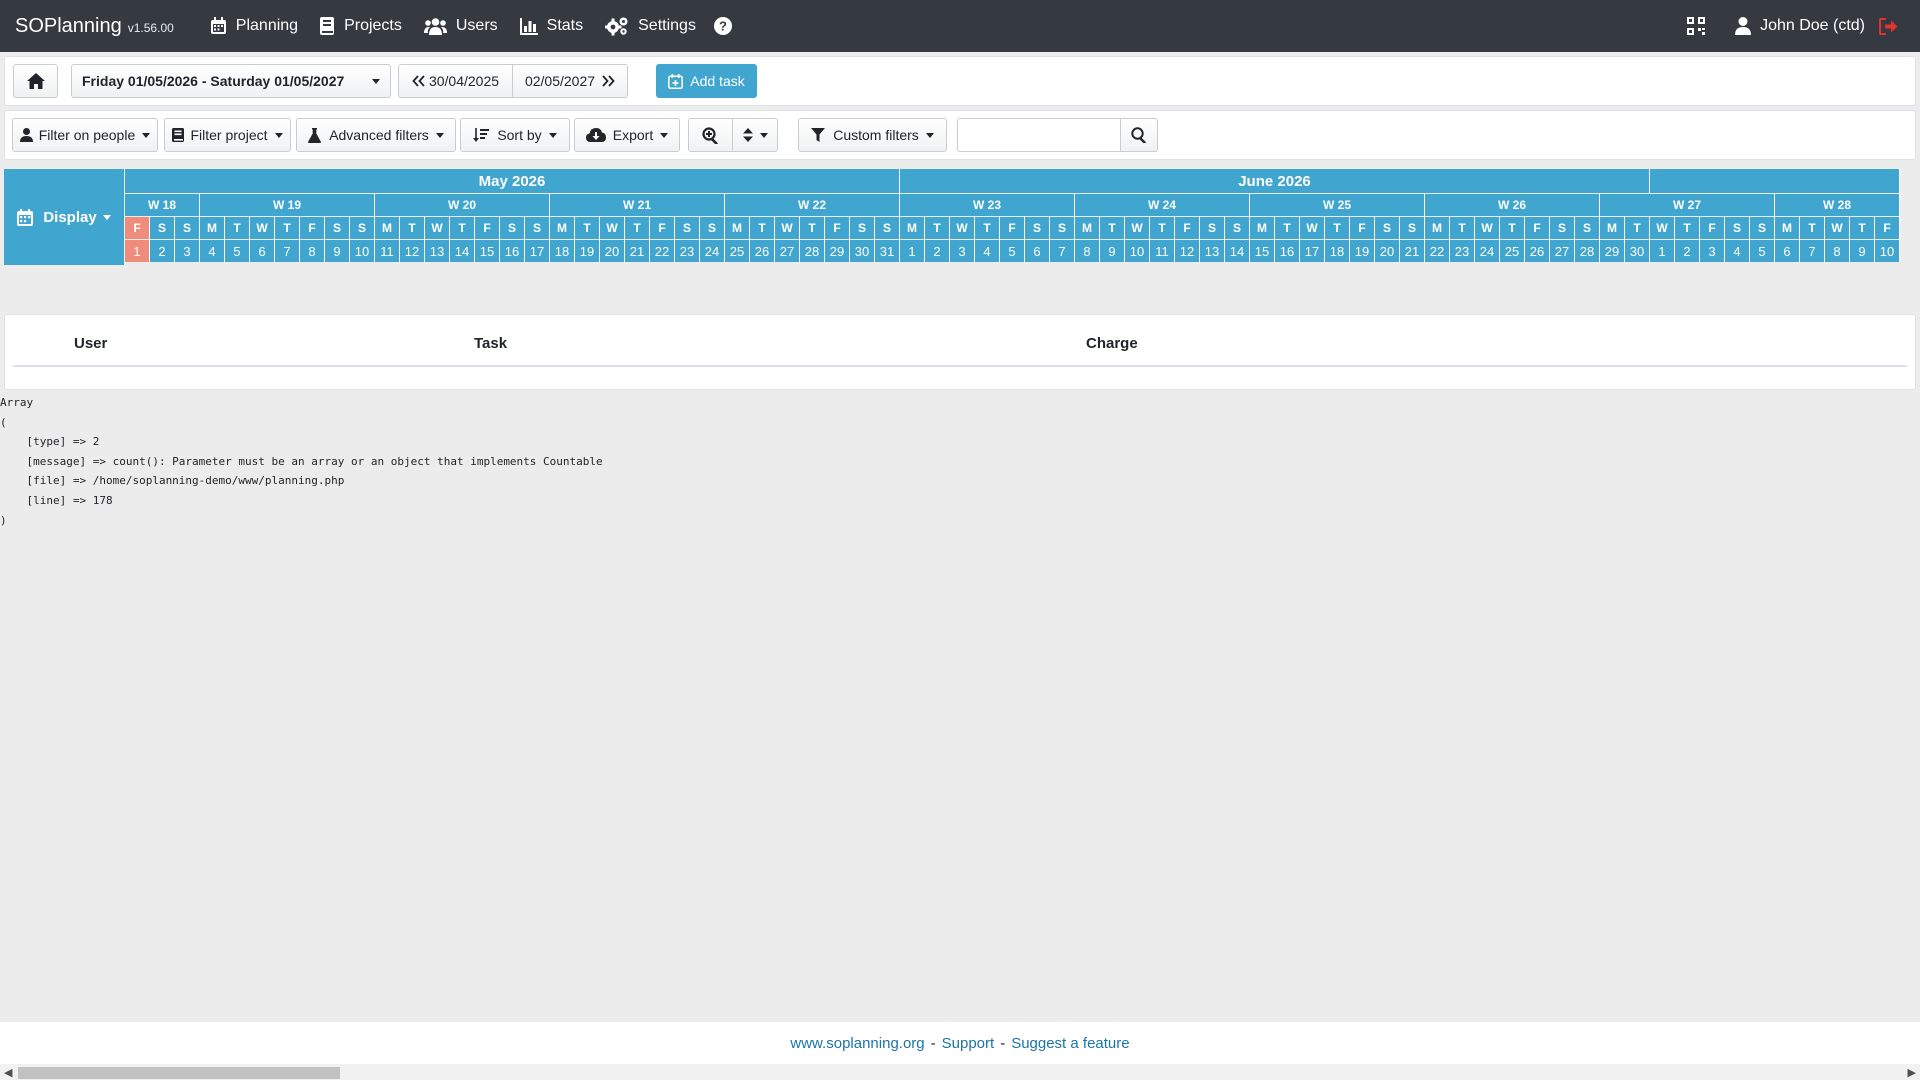  Describe the element at coordinates (25, 217) in the screenshot. I see `calendar-icon` at that location.